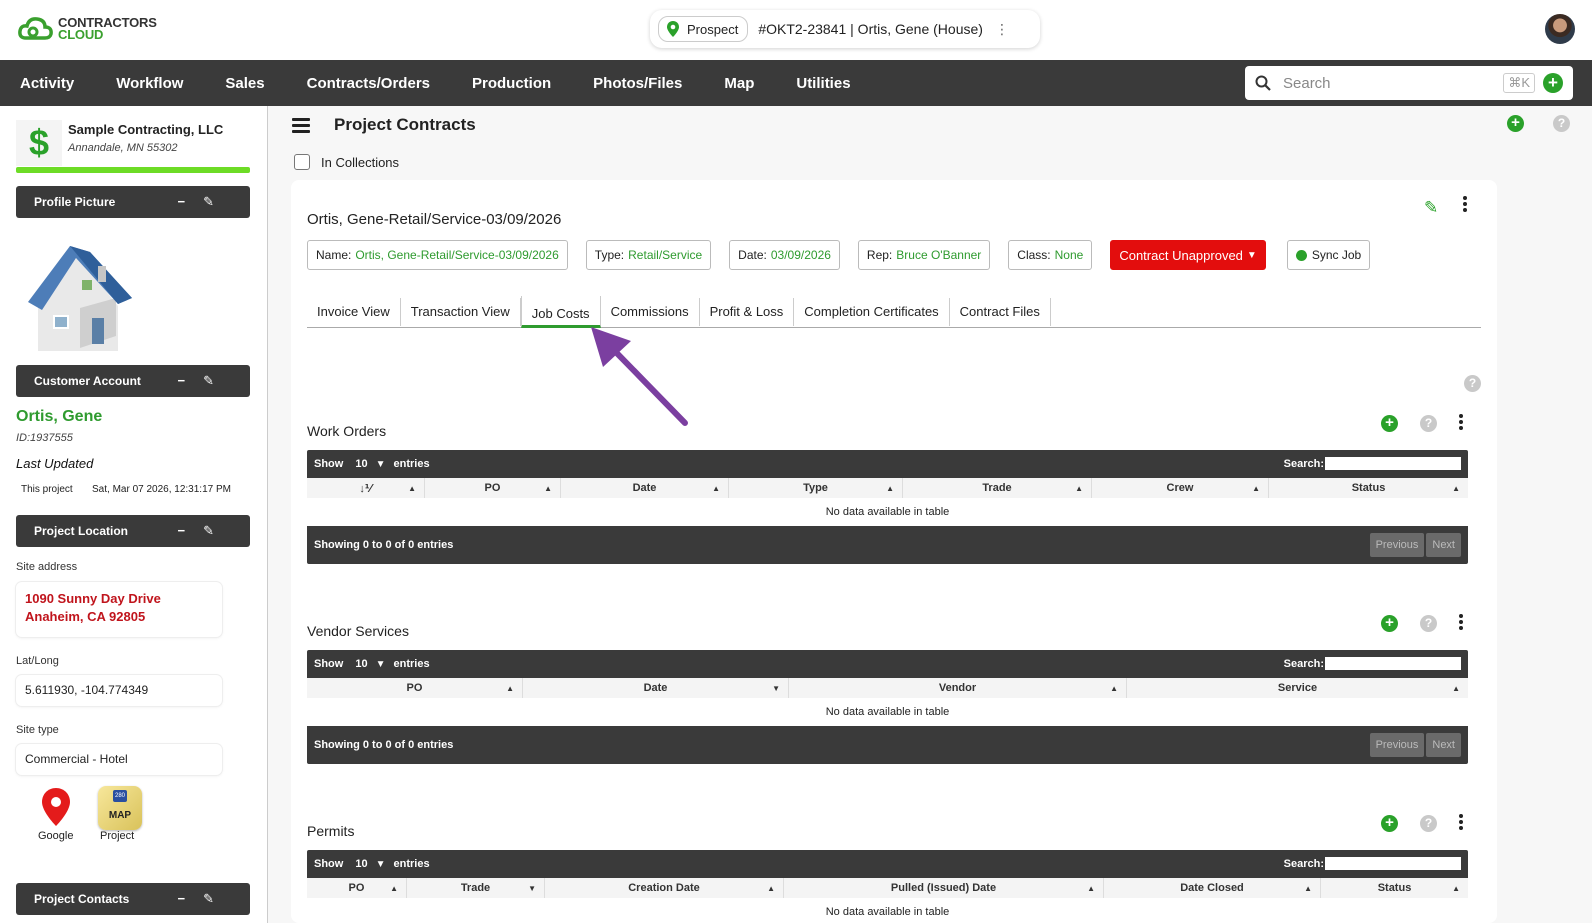 This screenshot has width=1592, height=923. Describe the element at coordinates (119, 609) in the screenshot. I see `site-address-card: 1090 Sunny Day Drive Anaheim, CA 92805` at that location.